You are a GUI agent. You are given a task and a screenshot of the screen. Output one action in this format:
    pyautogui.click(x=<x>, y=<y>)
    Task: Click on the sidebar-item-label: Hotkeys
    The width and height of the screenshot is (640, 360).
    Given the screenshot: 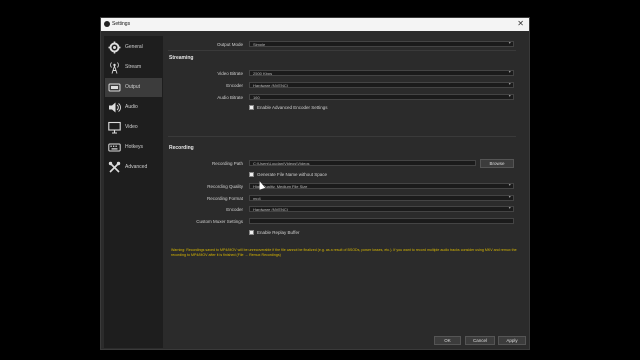 What is the action you would take?
    pyautogui.click(x=134, y=147)
    